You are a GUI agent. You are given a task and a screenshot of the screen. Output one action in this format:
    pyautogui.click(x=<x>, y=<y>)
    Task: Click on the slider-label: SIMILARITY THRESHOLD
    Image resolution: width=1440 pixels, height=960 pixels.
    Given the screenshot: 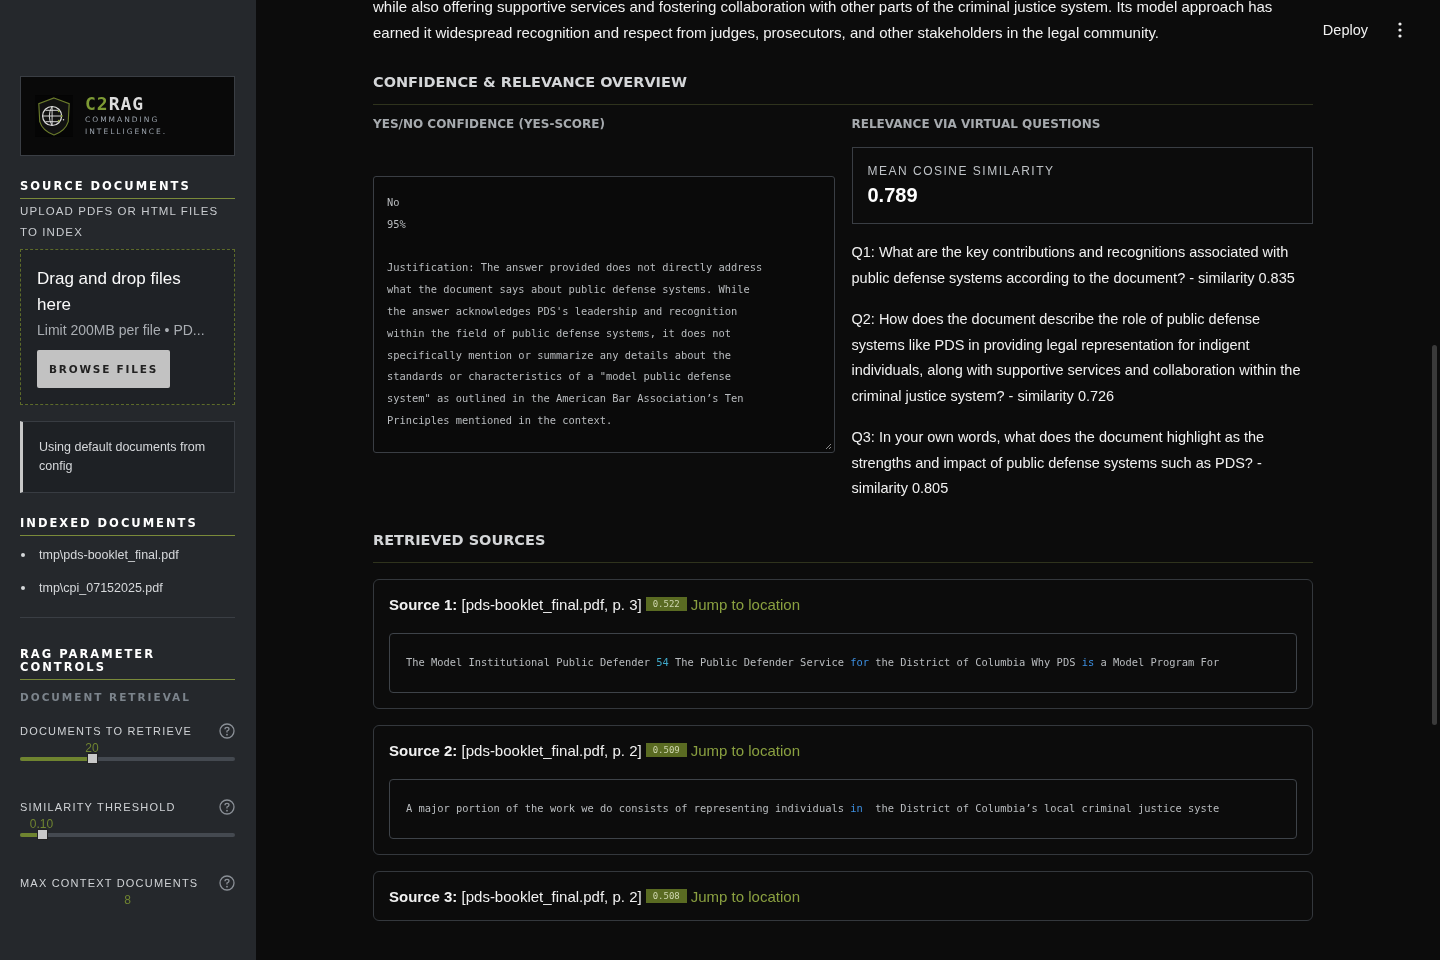 What is the action you would take?
    pyautogui.click(x=98, y=807)
    